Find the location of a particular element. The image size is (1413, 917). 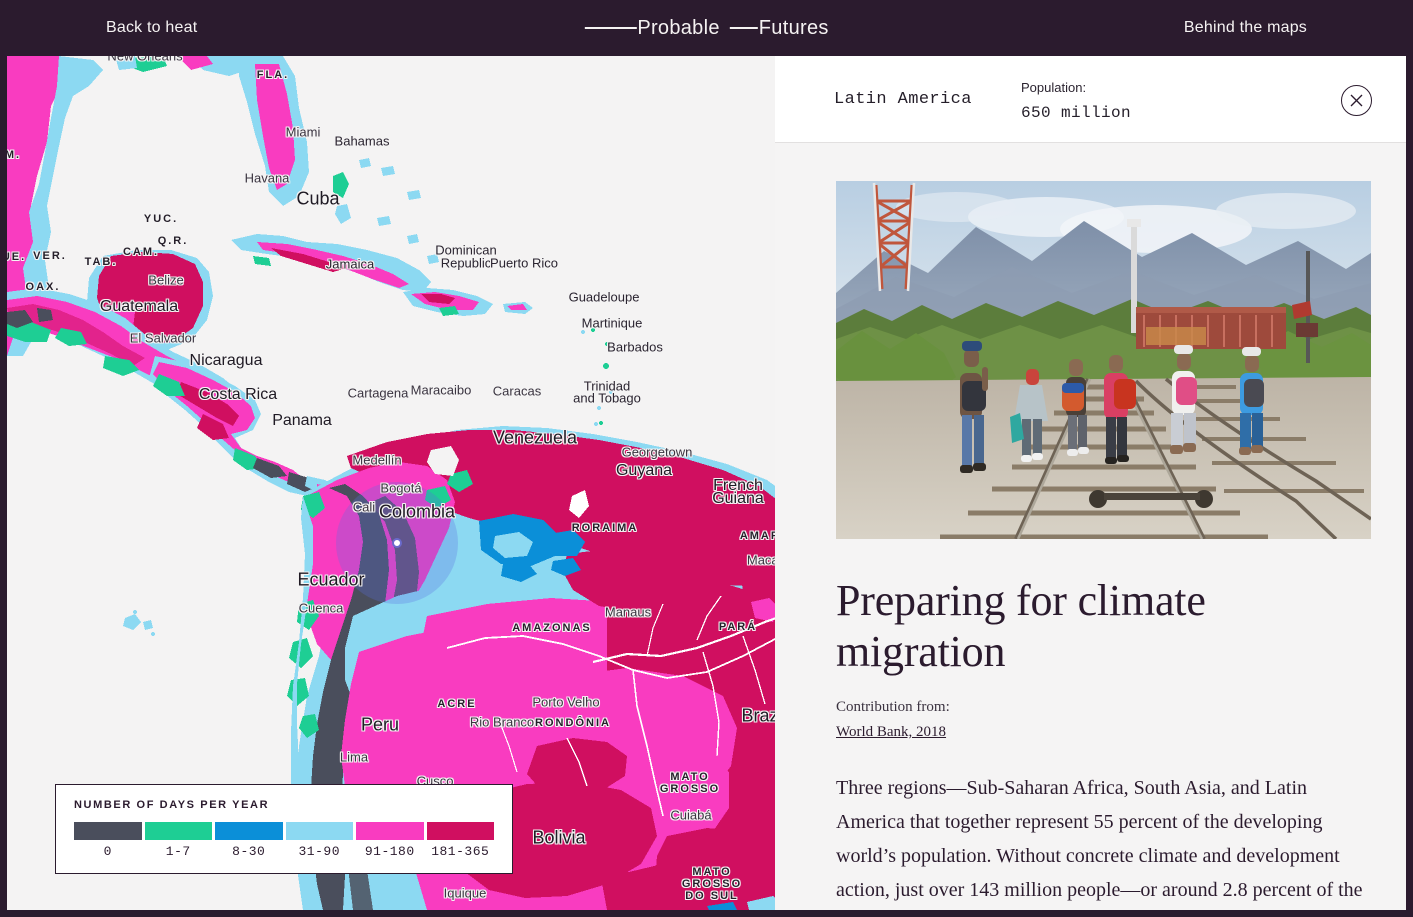

population-label: Population: is located at coordinates (1054, 87).